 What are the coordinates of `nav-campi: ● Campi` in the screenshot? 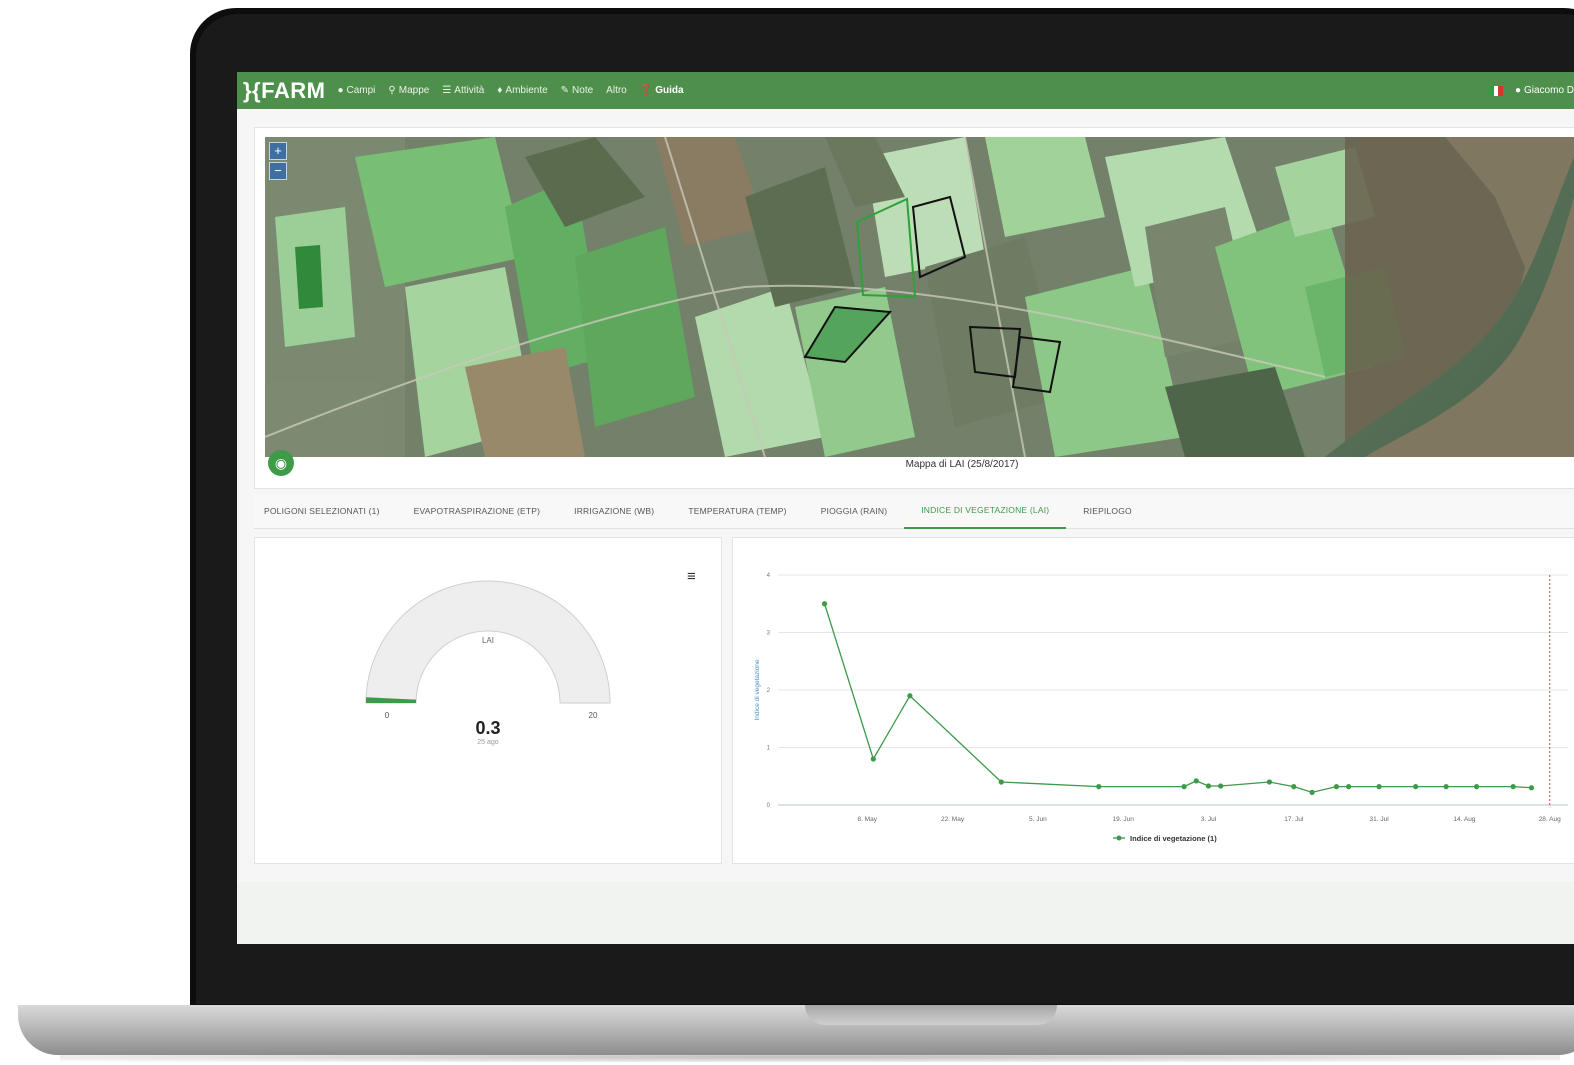 It's located at (356, 90).